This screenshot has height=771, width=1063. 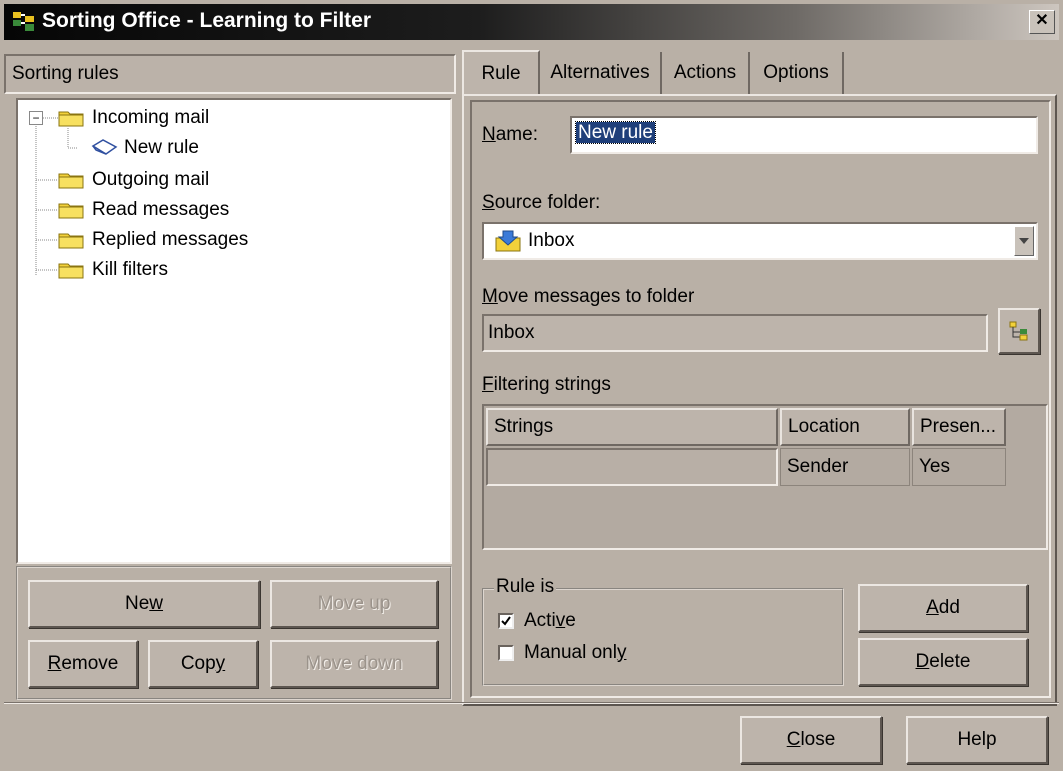 I want to click on tree-item-label: New rule, so click(x=161, y=147).